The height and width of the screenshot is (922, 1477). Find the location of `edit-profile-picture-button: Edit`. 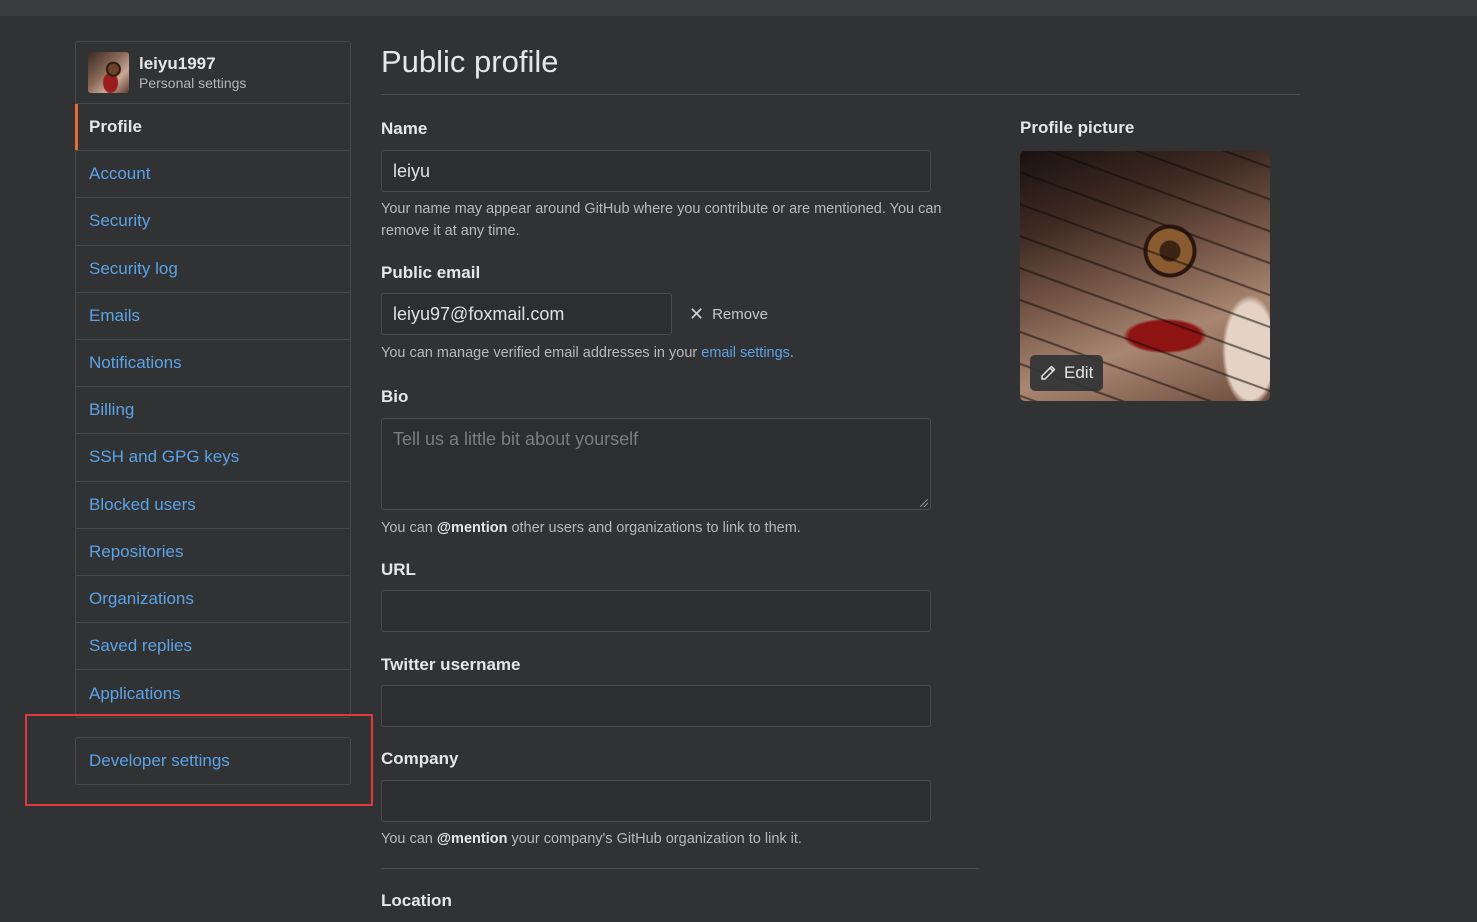

edit-profile-picture-button: Edit is located at coordinates (1067, 373).